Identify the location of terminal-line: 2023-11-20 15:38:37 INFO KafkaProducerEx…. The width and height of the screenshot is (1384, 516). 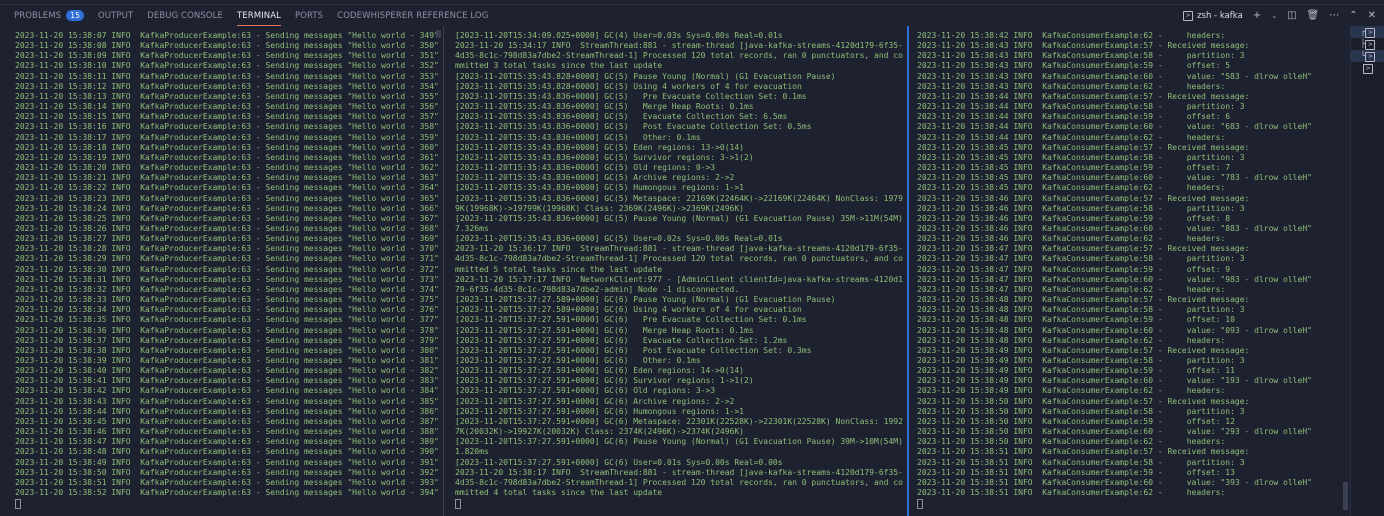
(227, 340).